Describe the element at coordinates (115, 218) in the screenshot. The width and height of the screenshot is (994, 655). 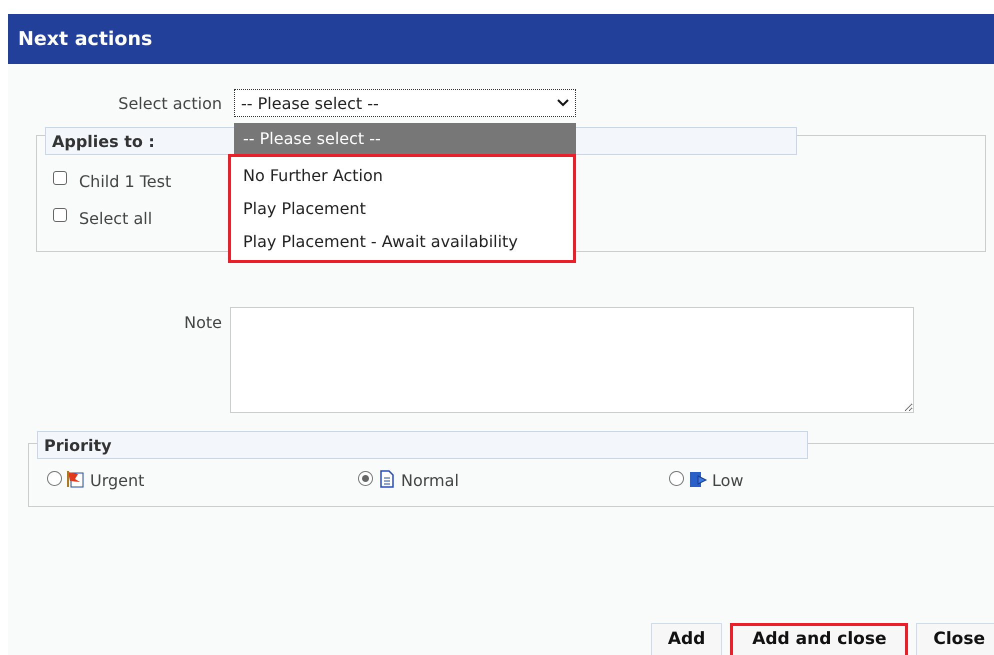
I see `checkbox-label: Select all` at that location.